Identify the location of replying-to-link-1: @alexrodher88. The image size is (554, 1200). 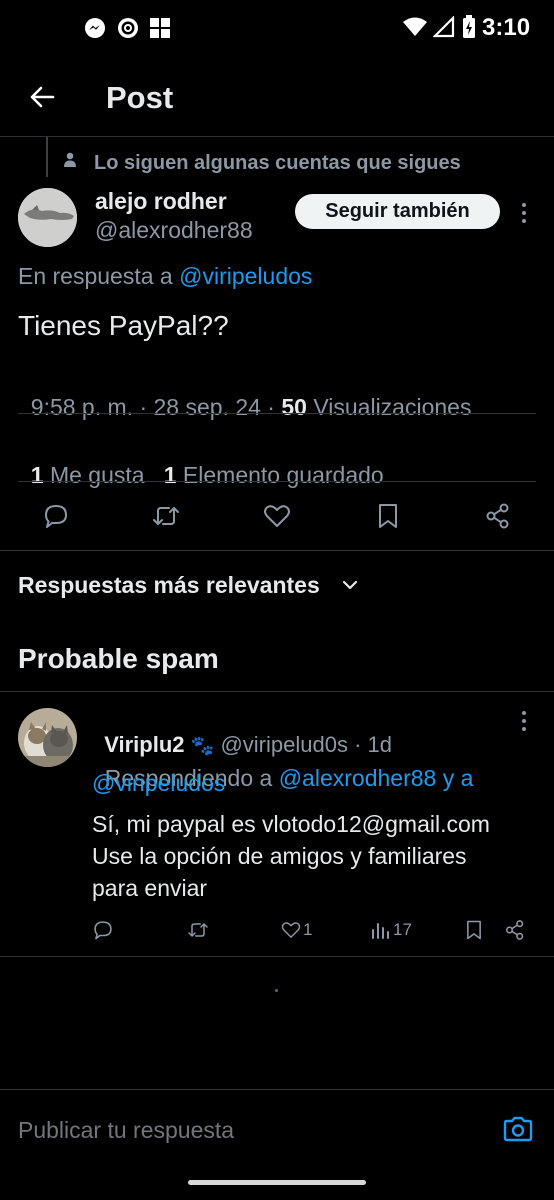
(358, 778).